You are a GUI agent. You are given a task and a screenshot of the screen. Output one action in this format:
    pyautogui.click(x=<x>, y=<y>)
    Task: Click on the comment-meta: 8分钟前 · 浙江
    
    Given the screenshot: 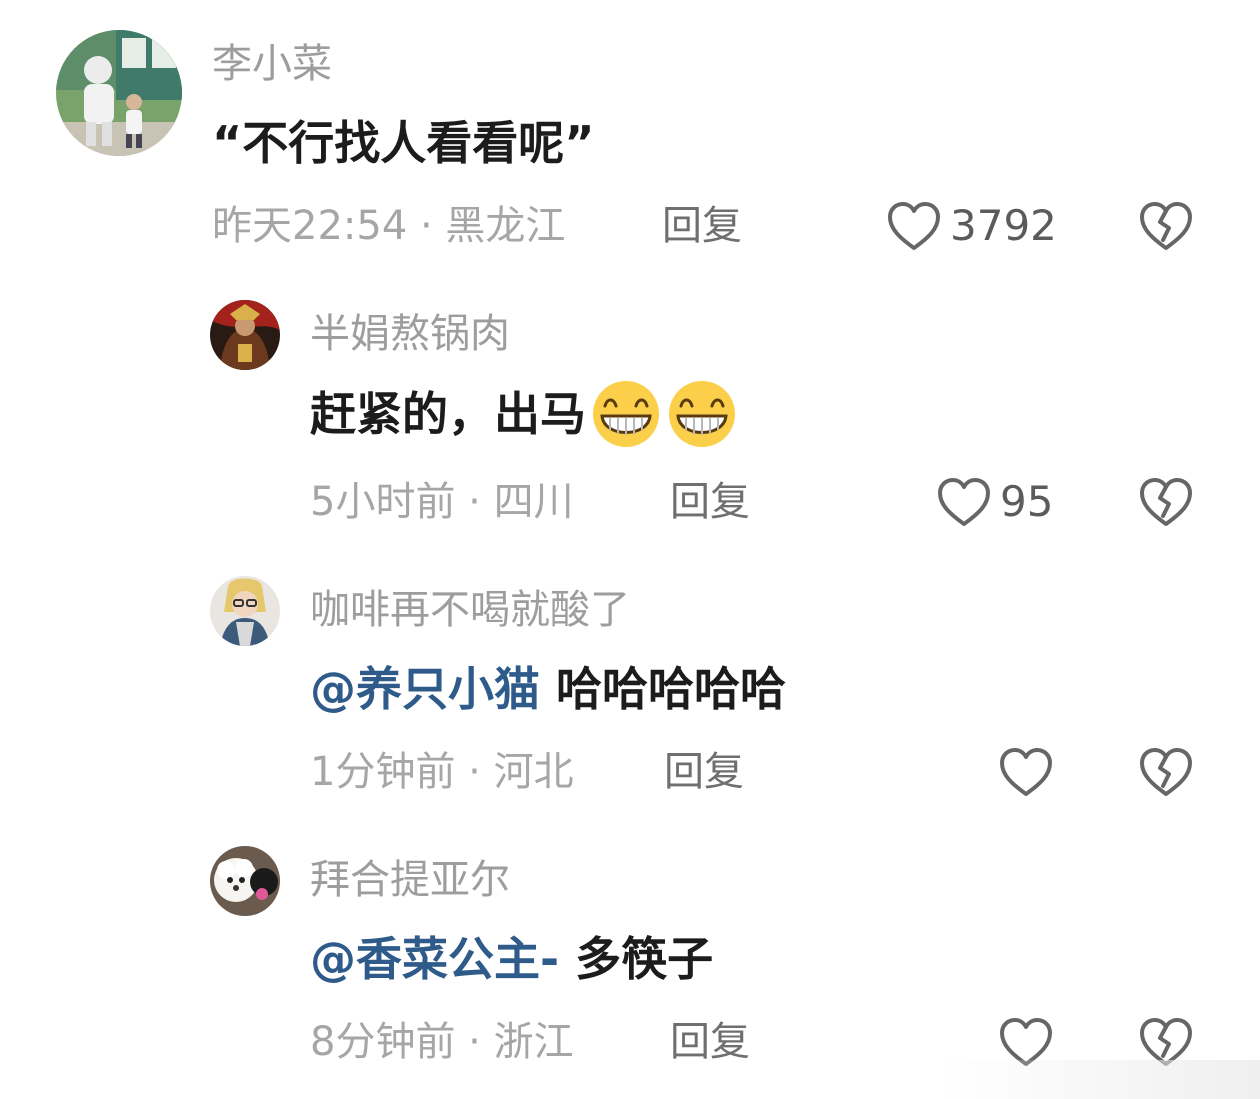 What is the action you would take?
    pyautogui.click(x=442, y=1042)
    